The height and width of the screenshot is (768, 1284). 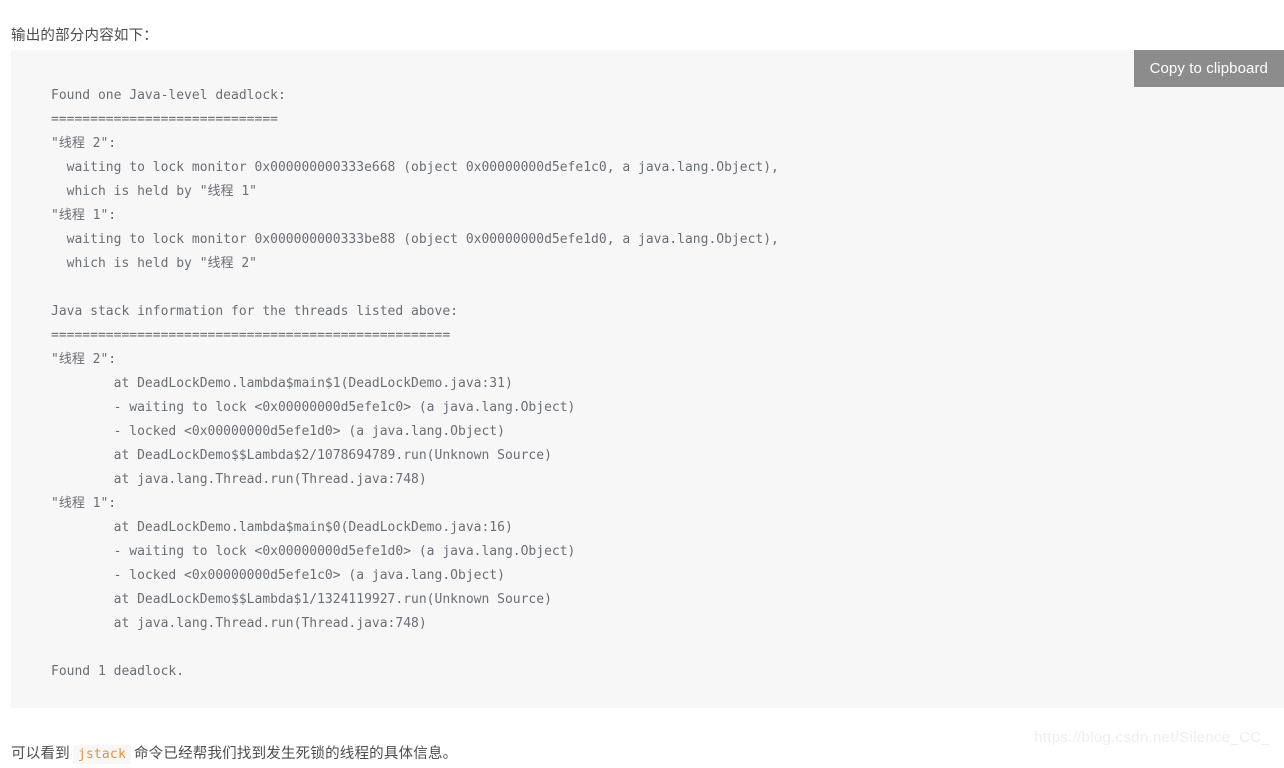 What do you see at coordinates (1152, 737) in the screenshot?
I see `watermark: https://blog.csdn.net/Silence_CC_` at bounding box center [1152, 737].